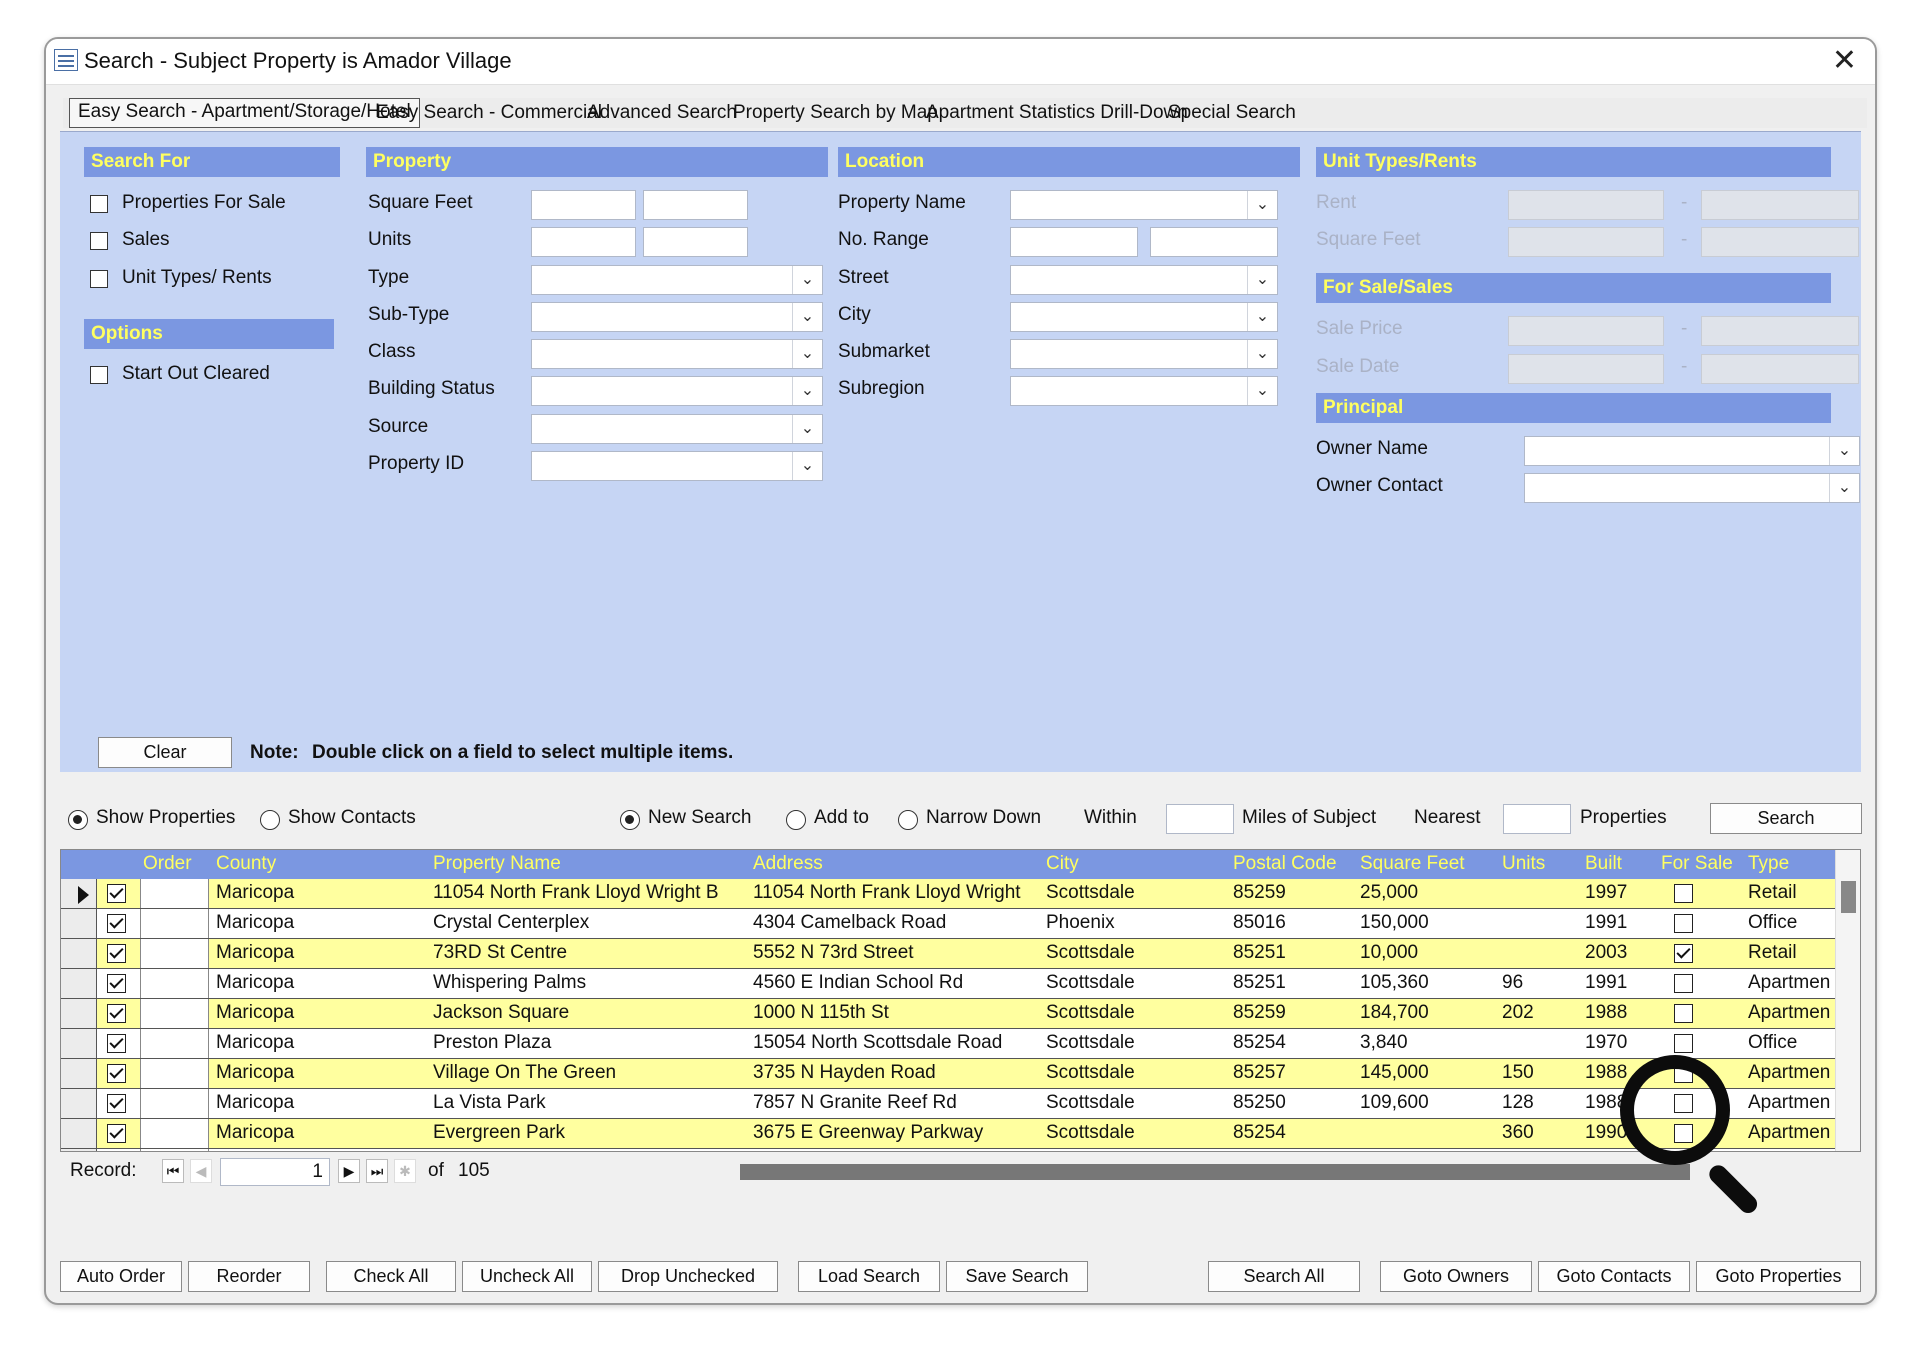 This screenshot has height=1356, width=1918. Describe the element at coordinates (796, 820) in the screenshot. I see `add-to-radio` at that location.